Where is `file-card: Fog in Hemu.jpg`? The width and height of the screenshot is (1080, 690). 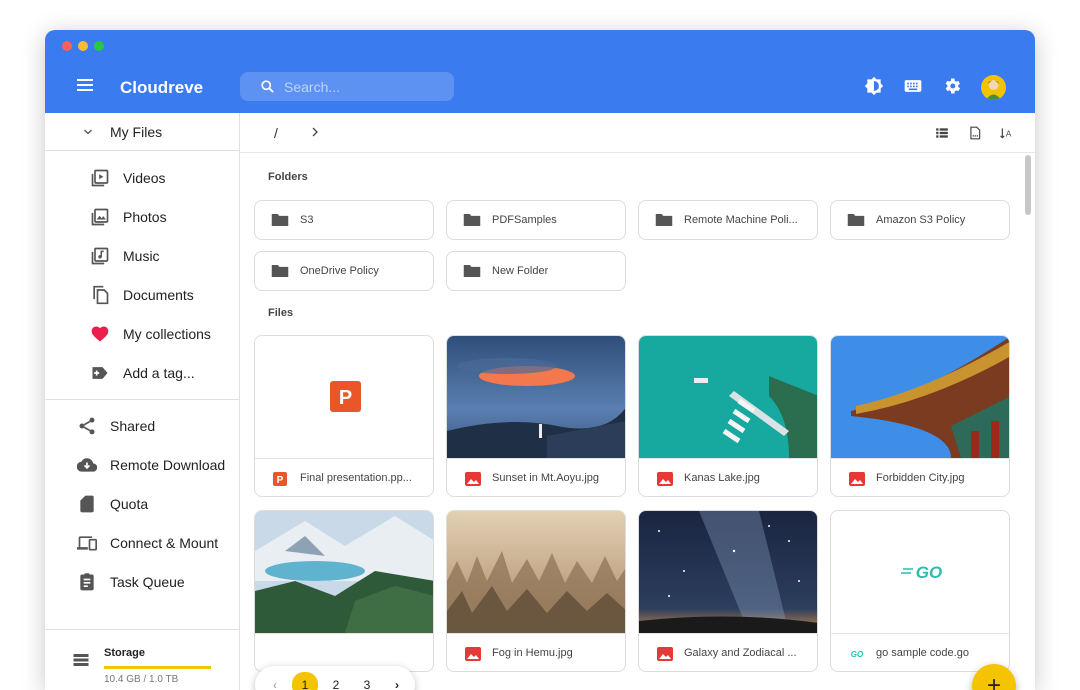 file-card: Fog in Hemu.jpg is located at coordinates (536, 591).